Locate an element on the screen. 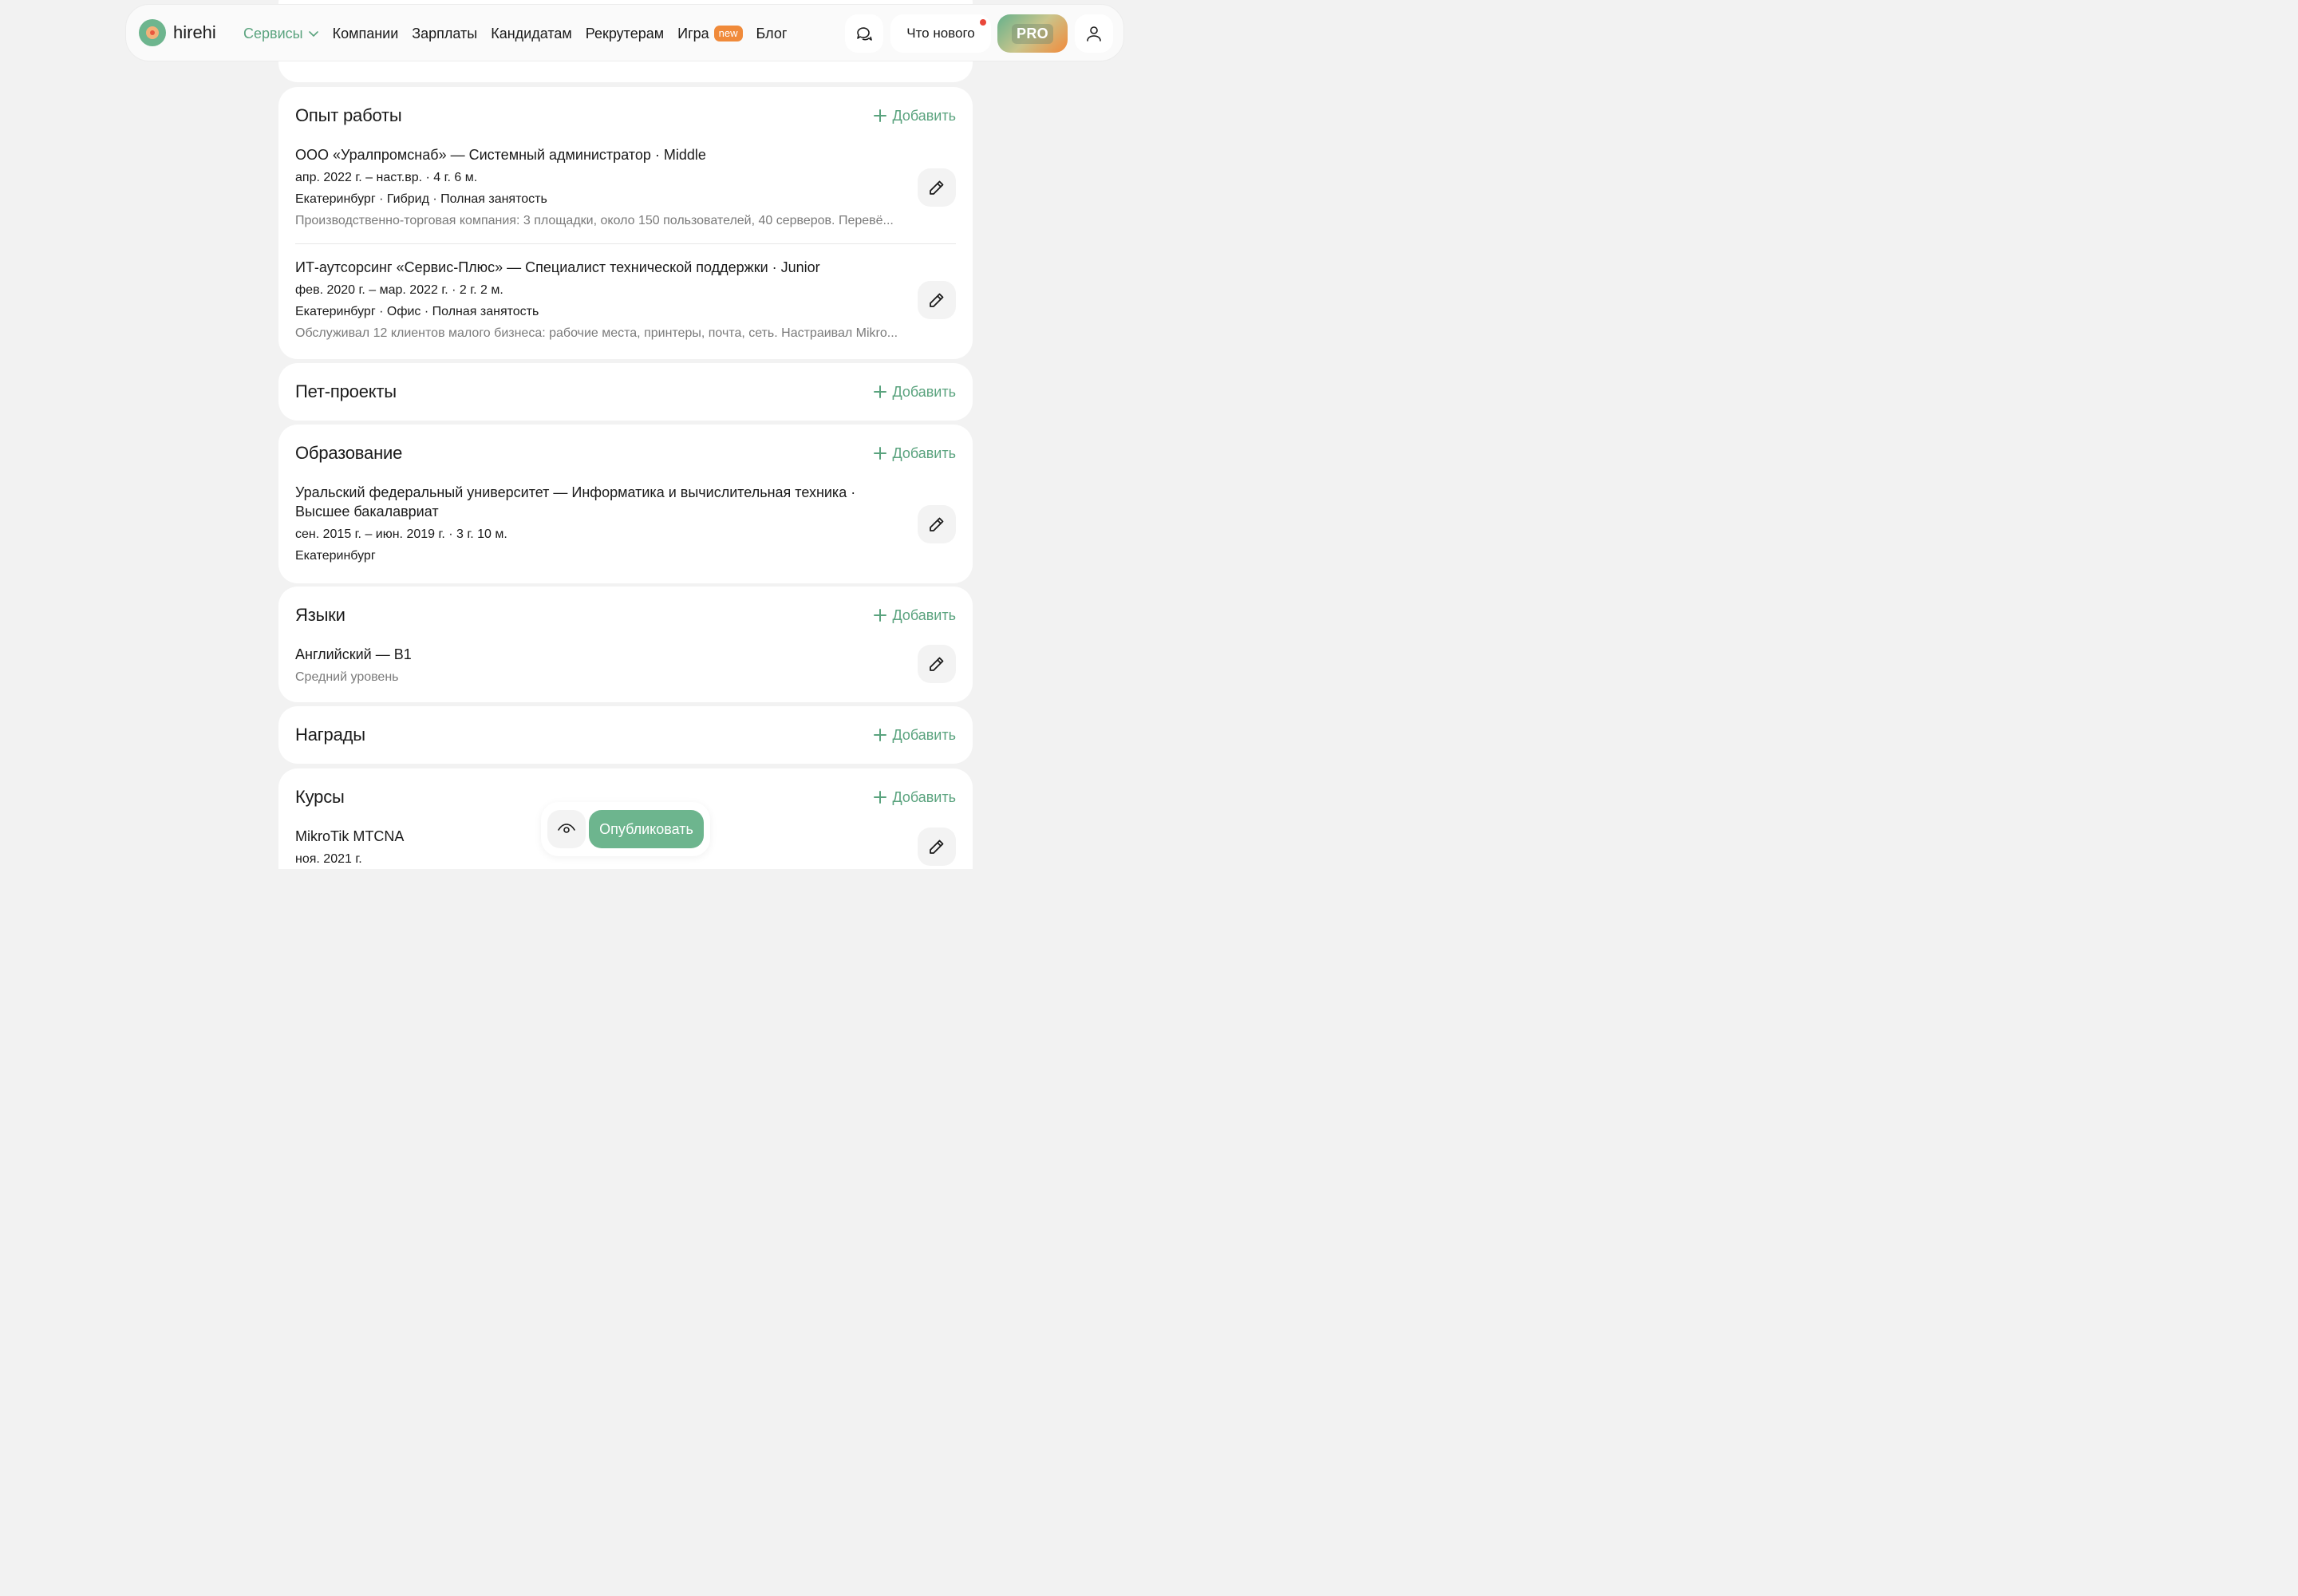 Image resolution: width=2298 pixels, height=1596 pixels. pet-projects-title: Пет-проекты is located at coordinates (346, 391).